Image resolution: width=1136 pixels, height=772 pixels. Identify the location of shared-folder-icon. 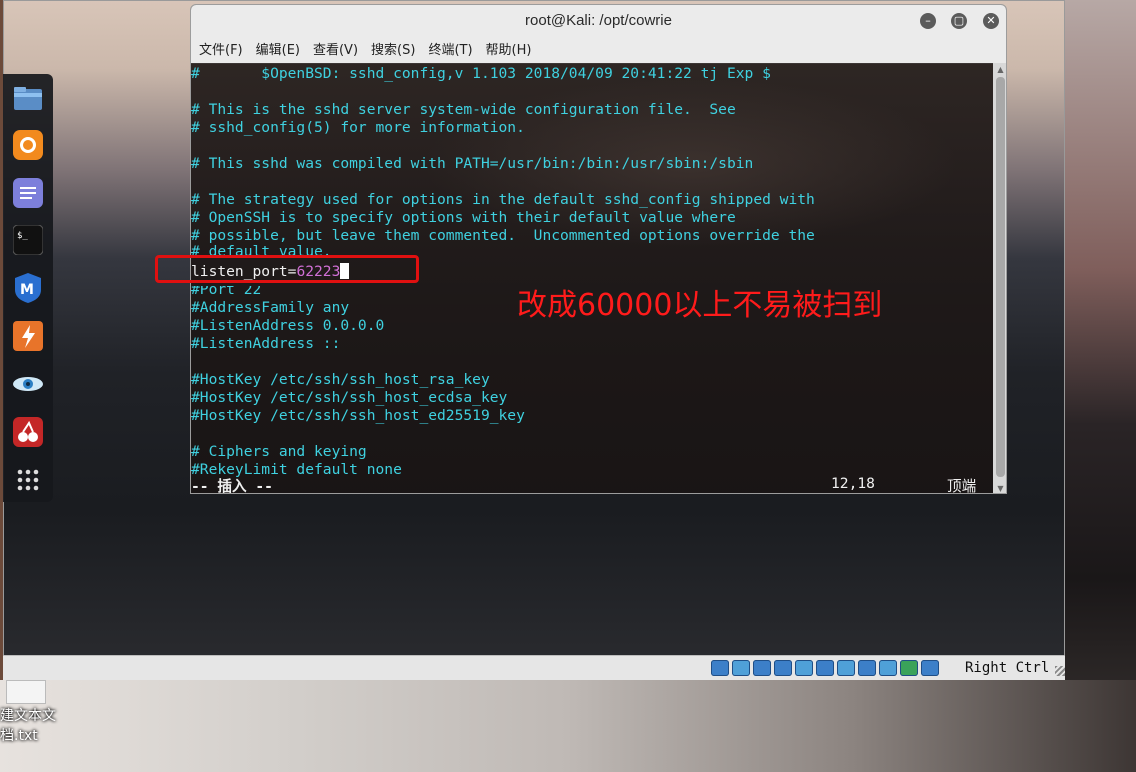
(825, 668).